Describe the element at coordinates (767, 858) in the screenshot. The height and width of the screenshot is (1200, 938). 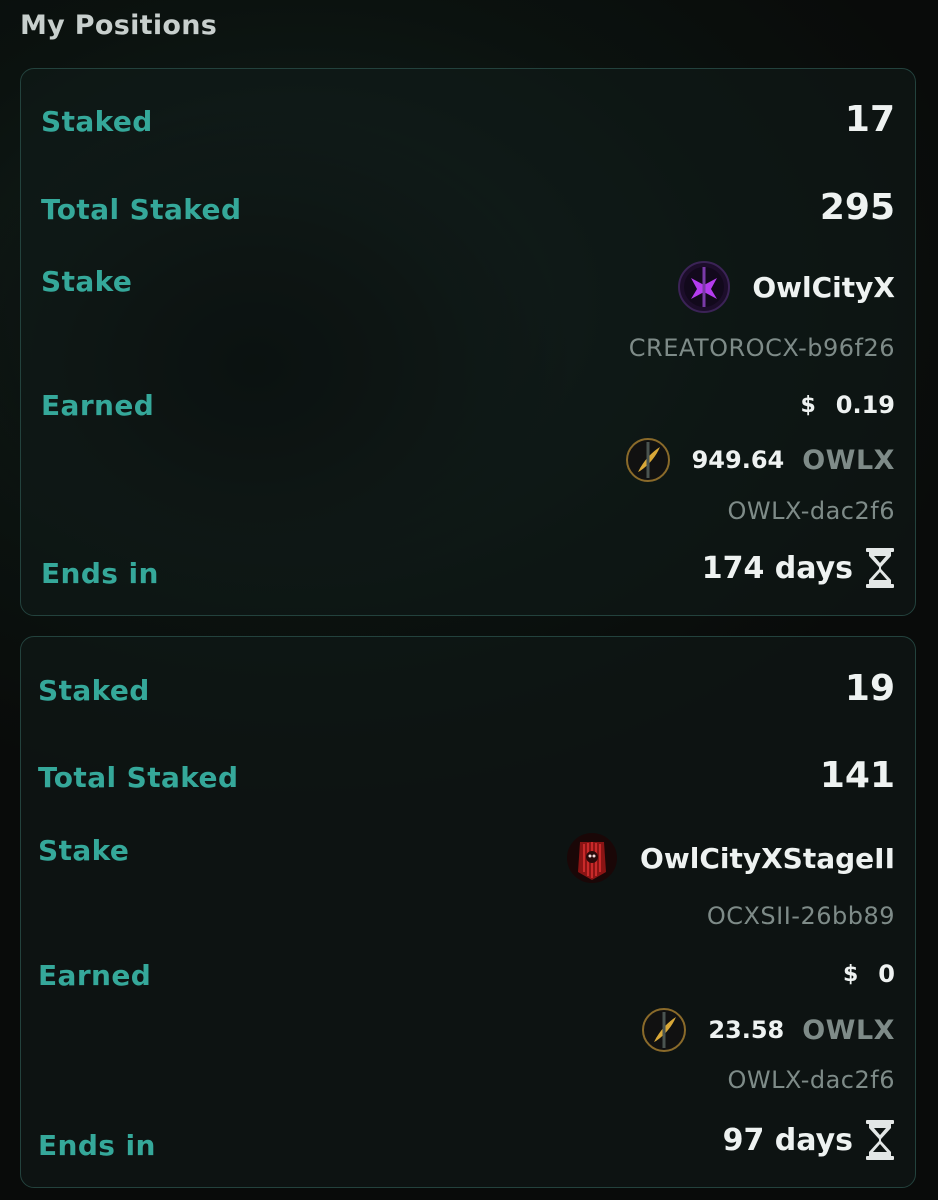
I see `stake-name: OwlCityXStageII` at that location.